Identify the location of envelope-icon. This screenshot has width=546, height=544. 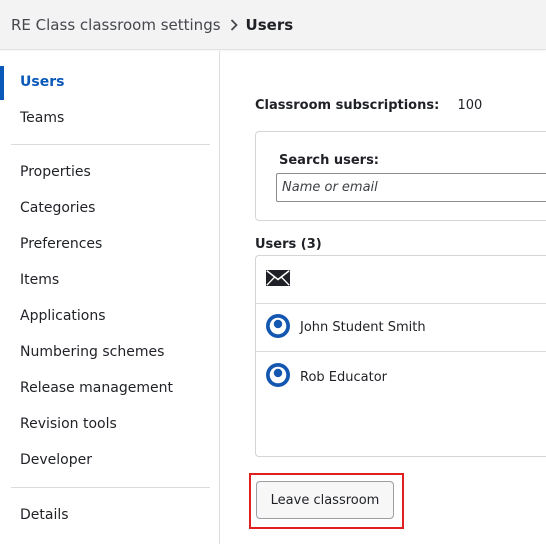
(278, 279).